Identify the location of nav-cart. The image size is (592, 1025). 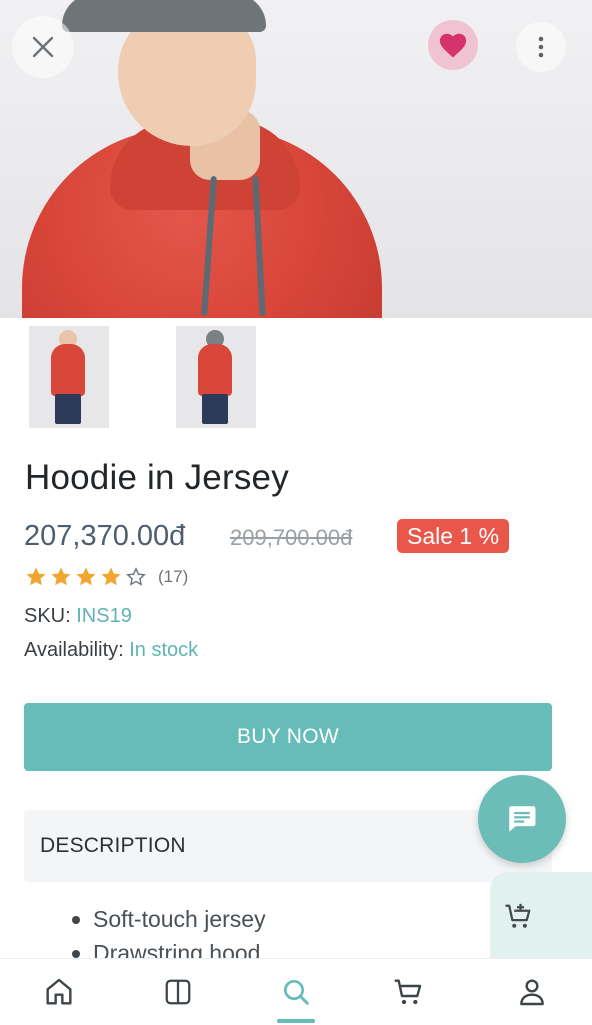
(408, 992).